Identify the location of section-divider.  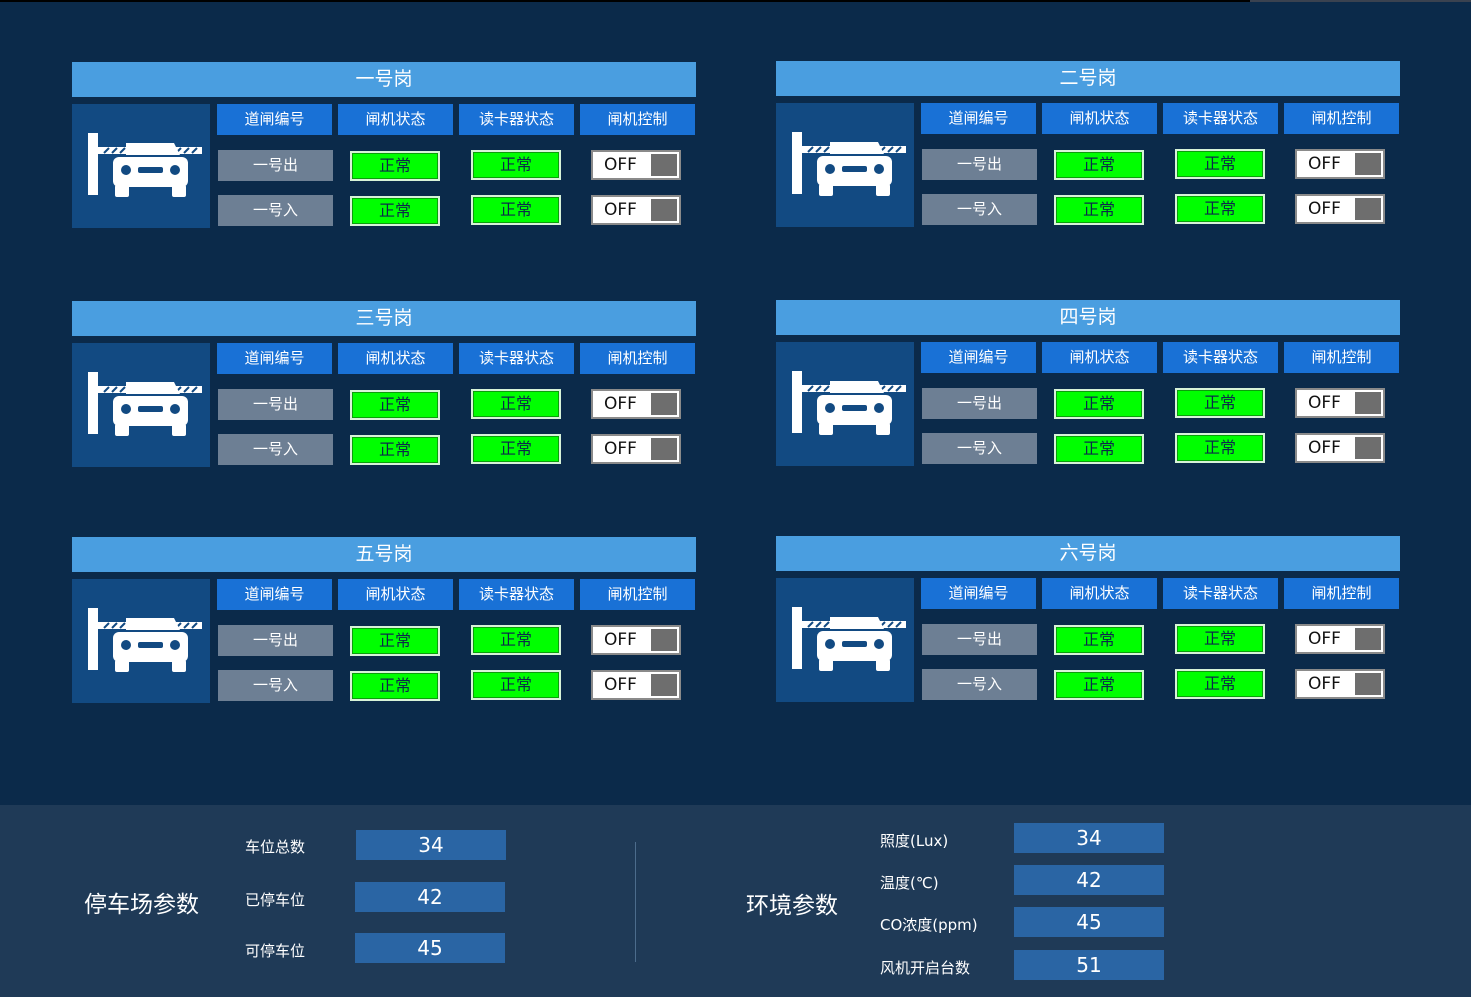
(635, 902).